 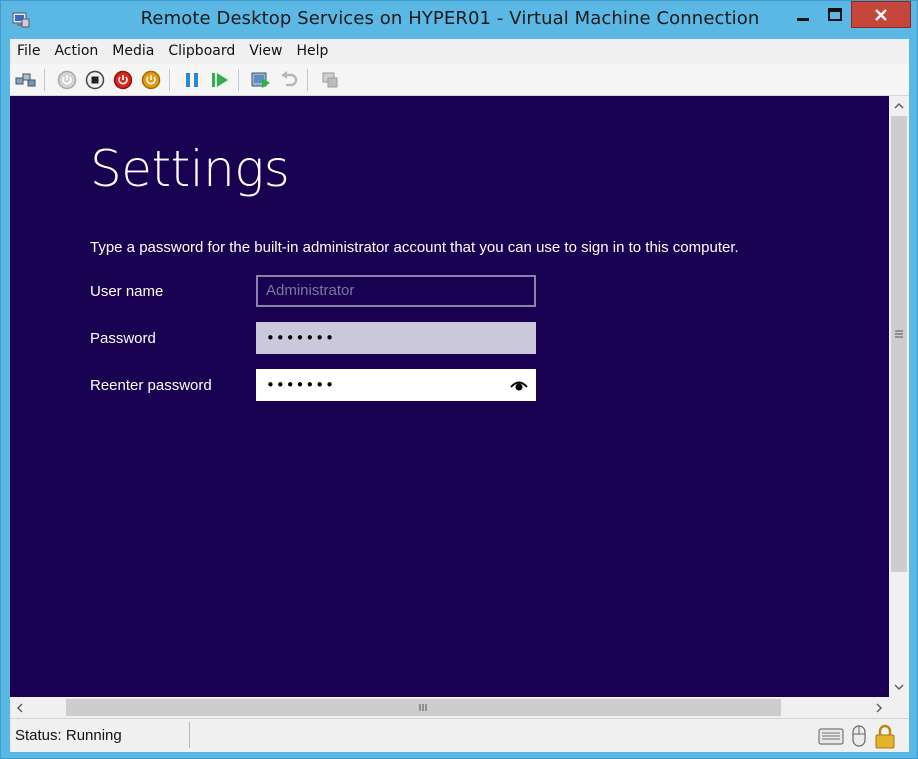 What do you see at coordinates (133, 51) in the screenshot?
I see `menu-media: Media` at bounding box center [133, 51].